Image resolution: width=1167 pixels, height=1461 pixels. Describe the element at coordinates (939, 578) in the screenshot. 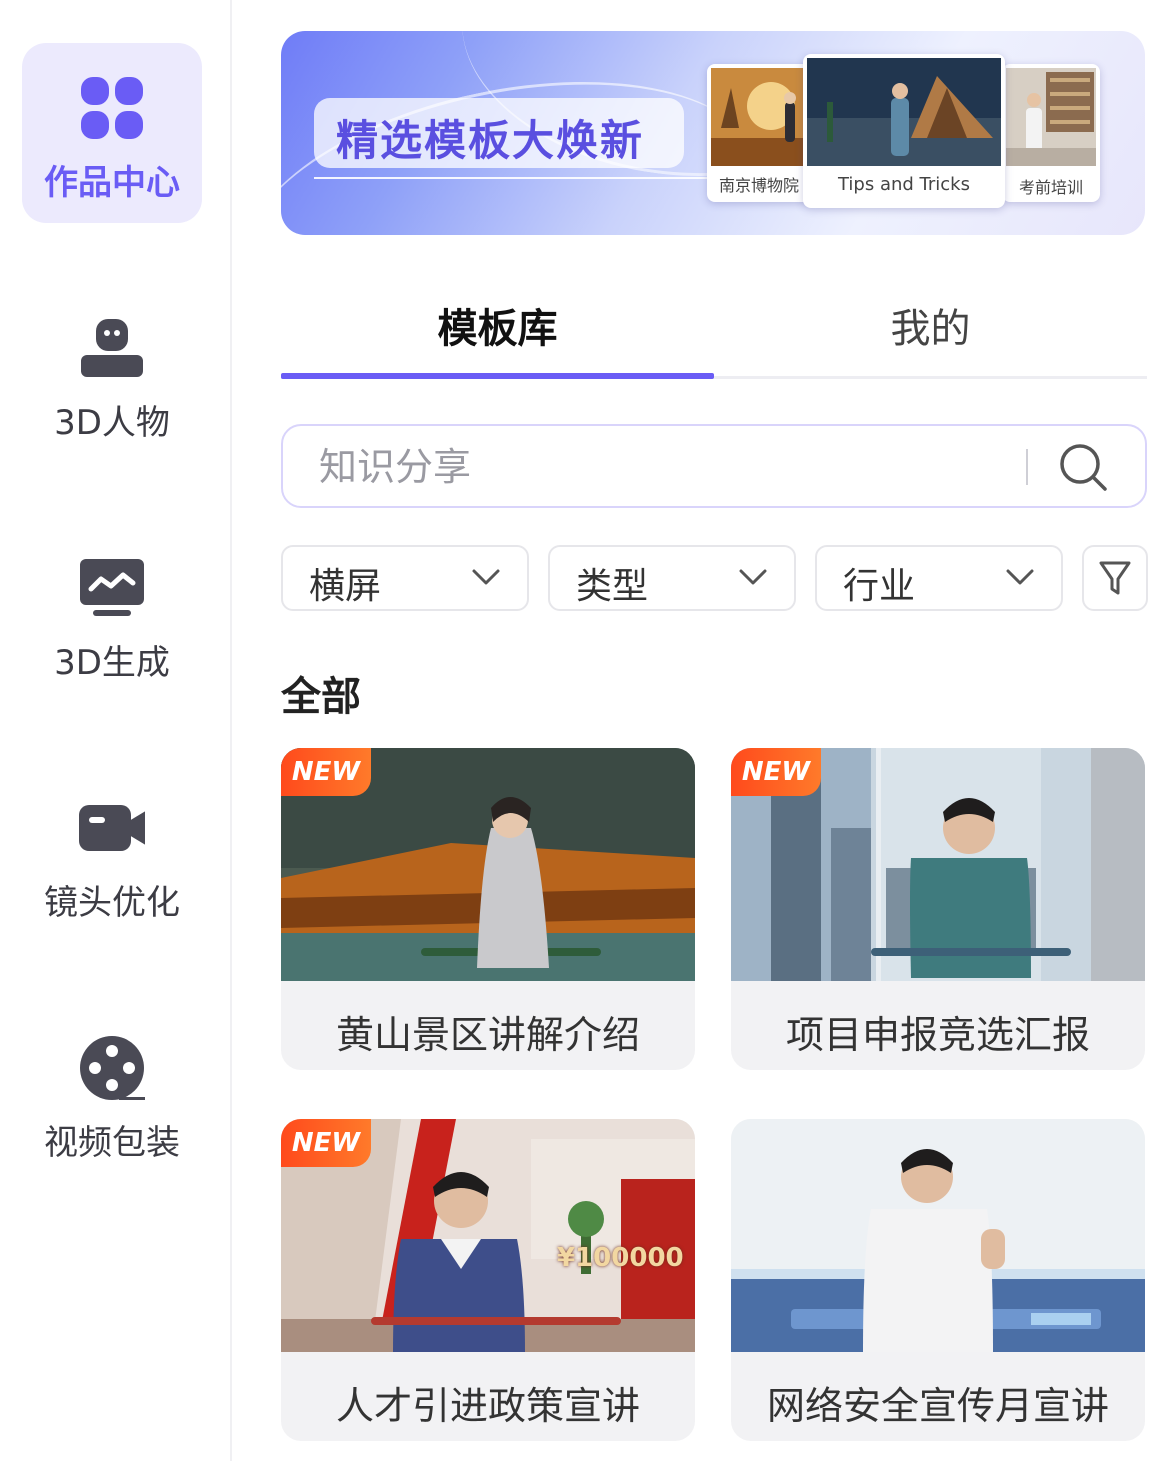

I see `filter-industry-dropdown: 行业` at that location.